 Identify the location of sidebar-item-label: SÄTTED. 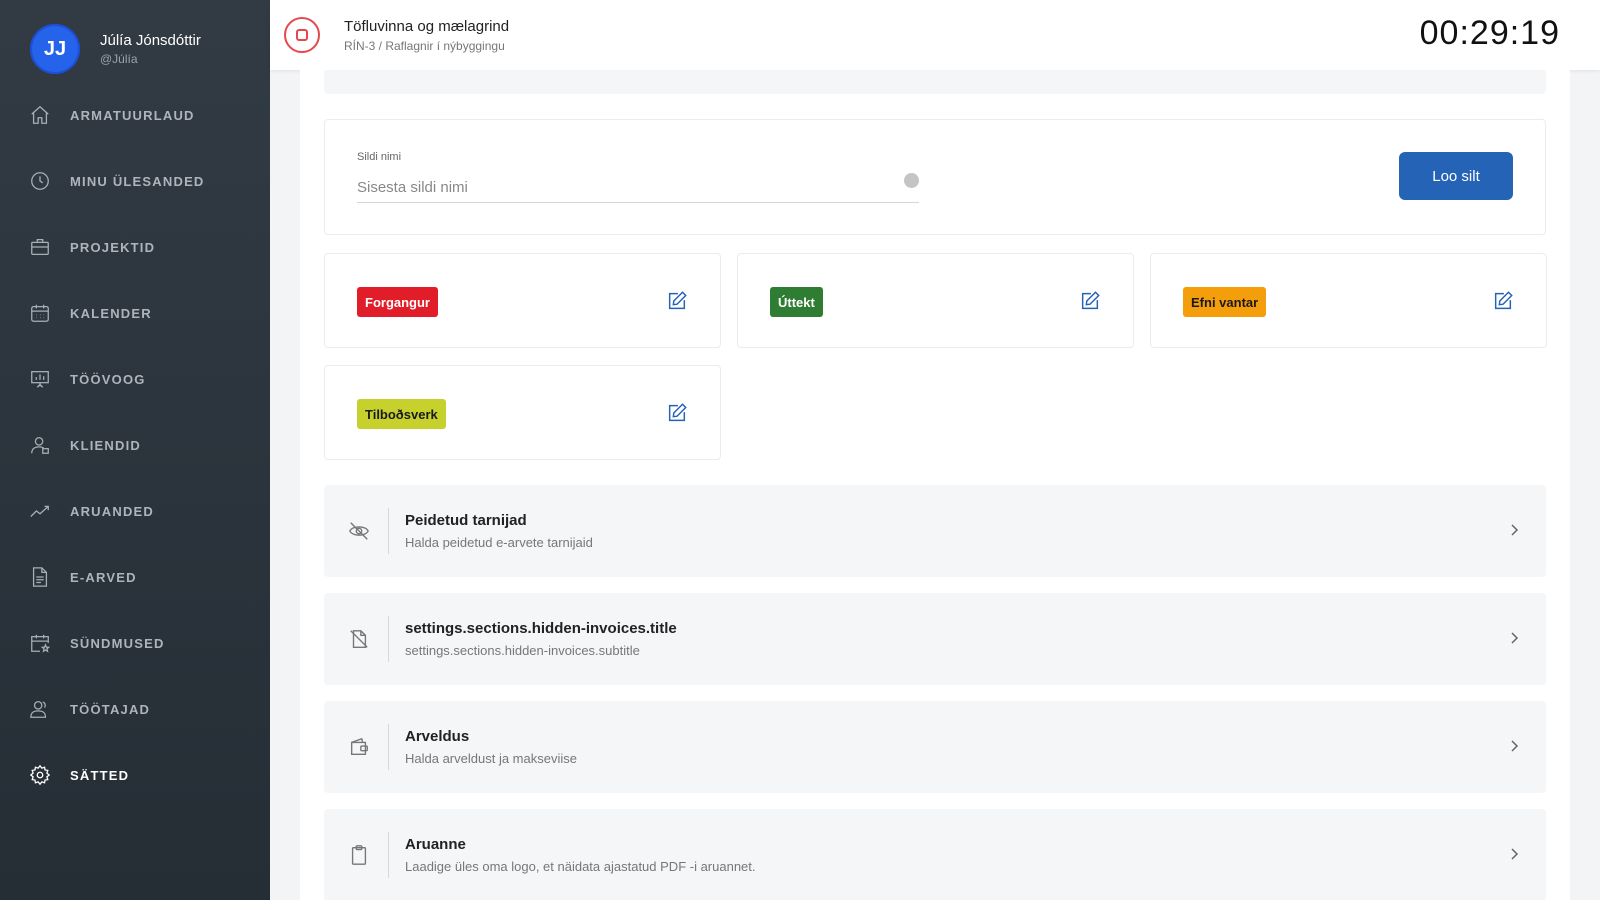
(100, 775).